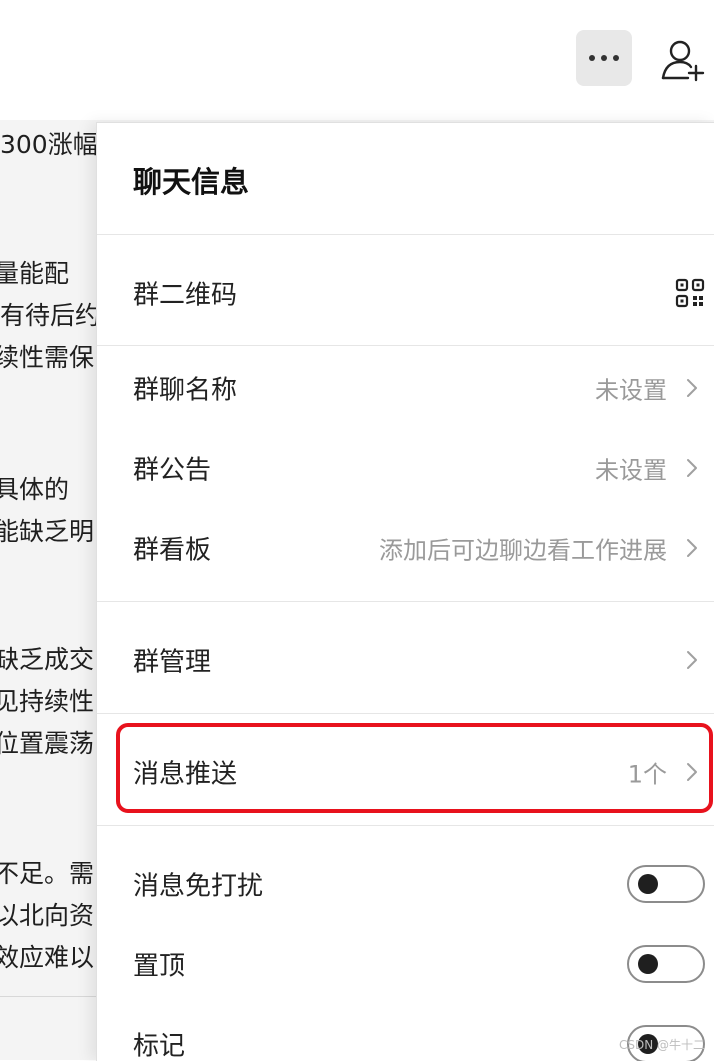 This screenshot has width=714, height=1061. I want to click on watermark: CSDN @牛十二, so click(662, 1044).